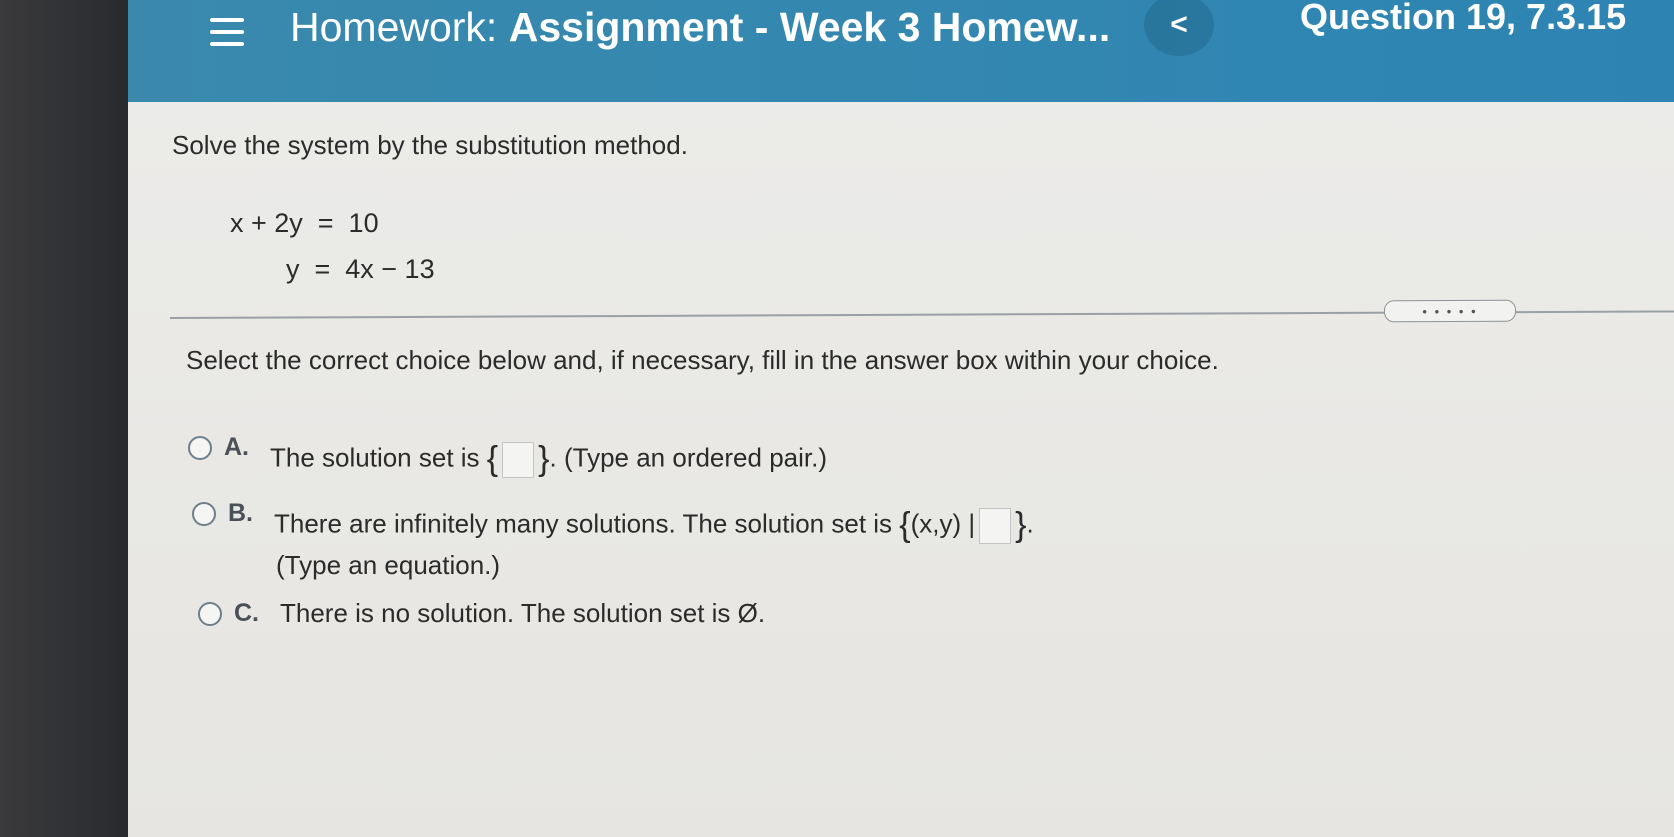 The image size is (1674, 837). I want to click on choice-b-period: ., so click(1030, 523).